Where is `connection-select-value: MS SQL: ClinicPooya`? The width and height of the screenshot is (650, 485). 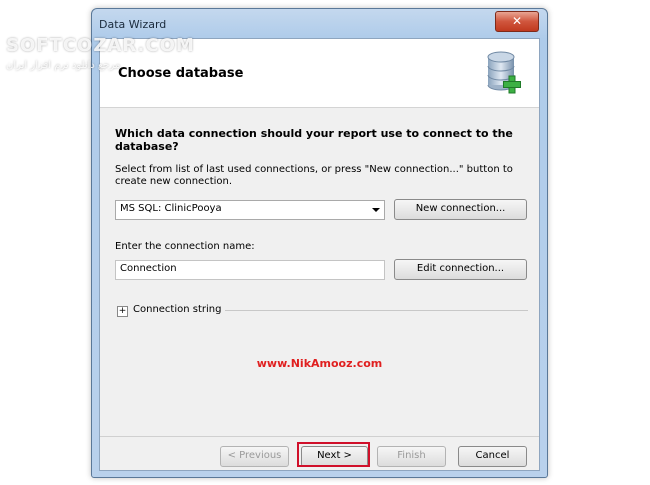 connection-select-value: MS SQL: ClinicPooya is located at coordinates (171, 208).